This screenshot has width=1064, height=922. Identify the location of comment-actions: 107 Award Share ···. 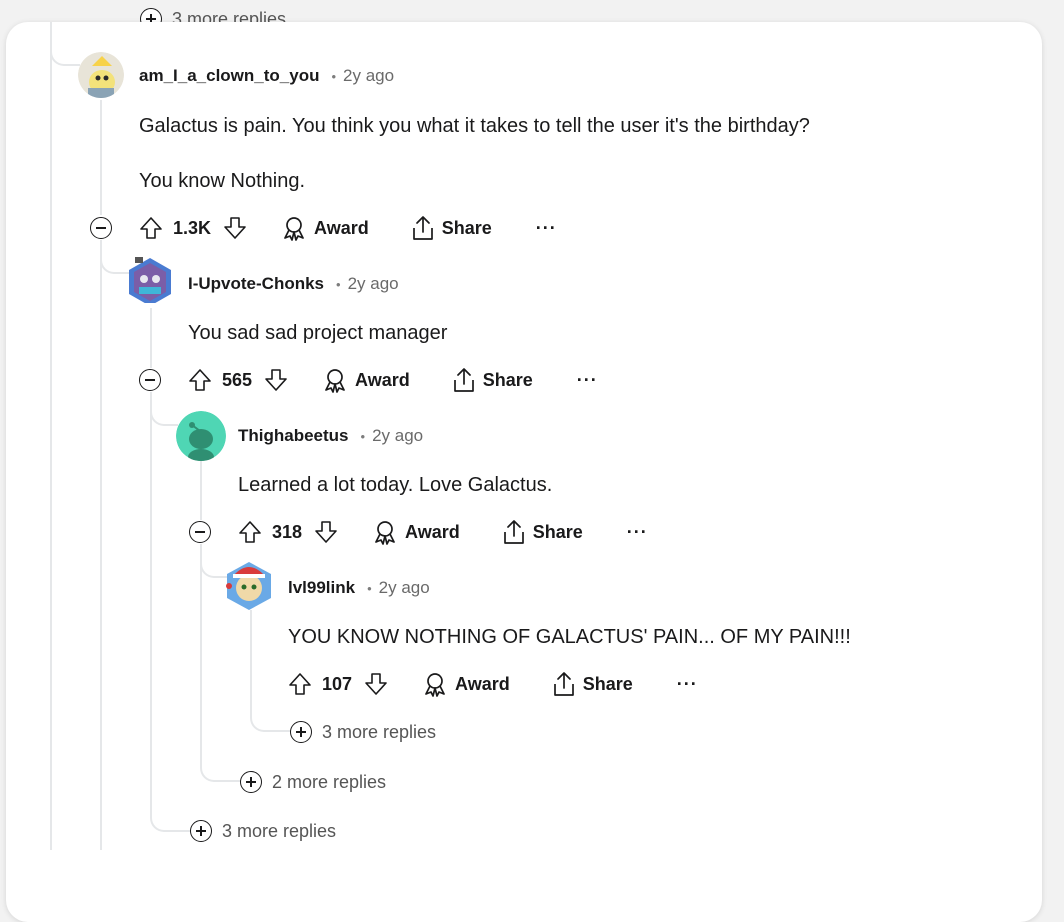
(493, 684).